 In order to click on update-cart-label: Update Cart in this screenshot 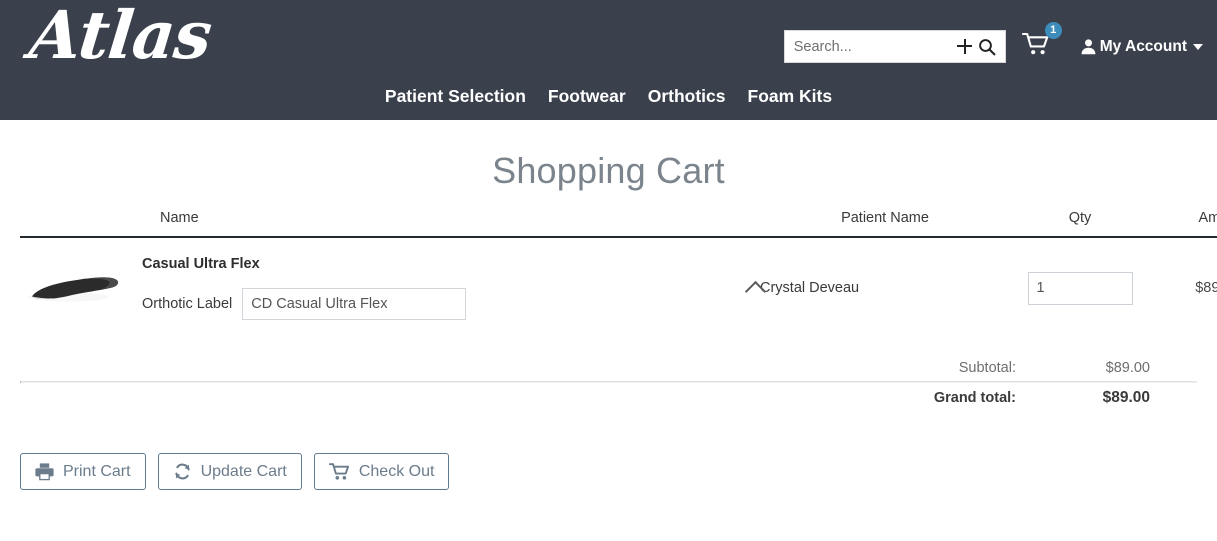, I will do `click(243, 471)`.